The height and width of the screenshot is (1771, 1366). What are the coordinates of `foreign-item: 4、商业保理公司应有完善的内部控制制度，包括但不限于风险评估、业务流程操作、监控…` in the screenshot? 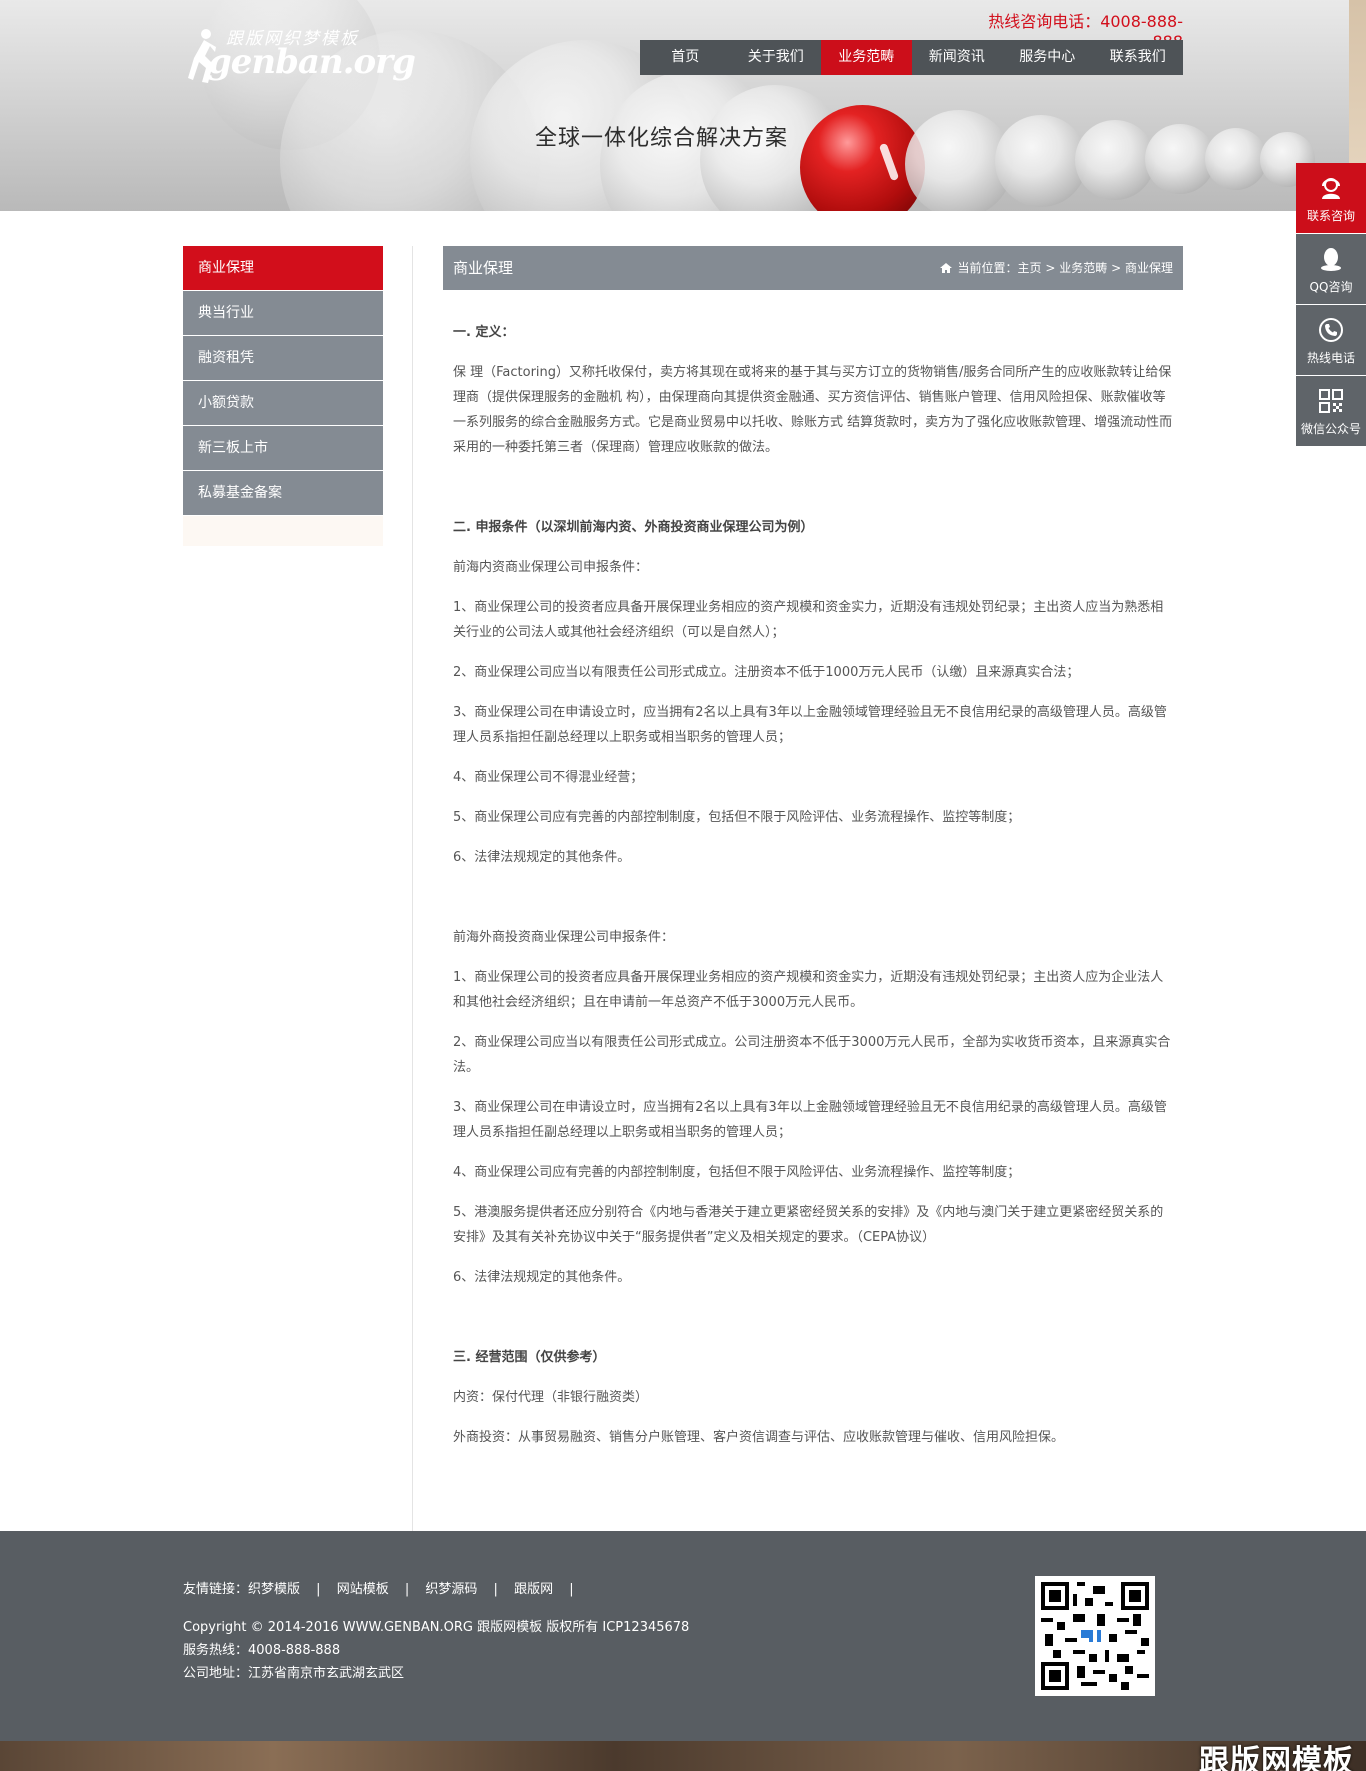 It's located at (737, 1172).